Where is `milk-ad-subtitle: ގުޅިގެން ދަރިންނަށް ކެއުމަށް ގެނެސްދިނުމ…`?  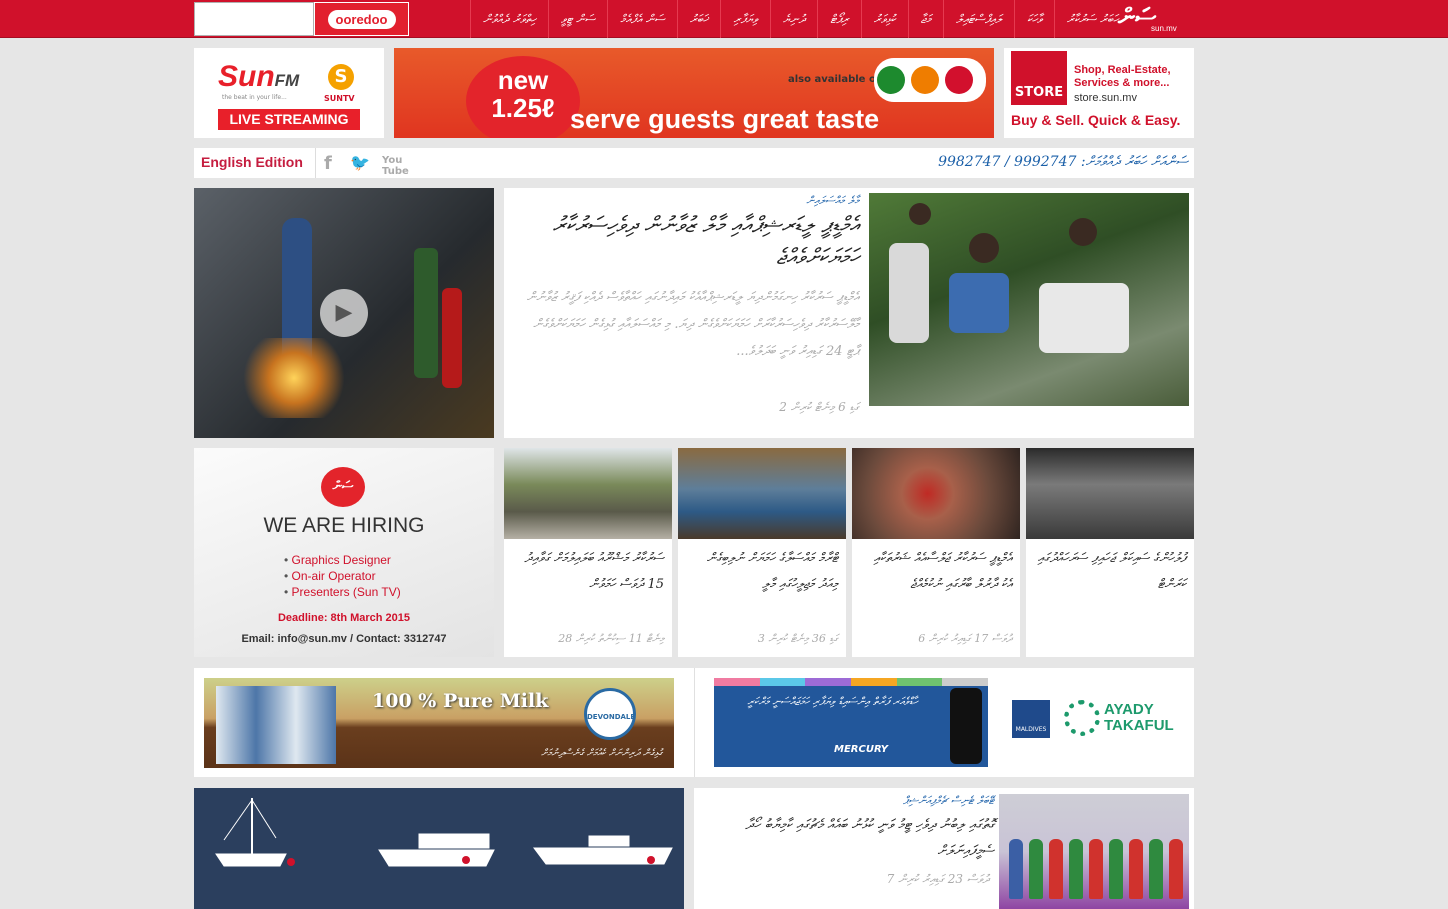 milk-ad-subtitle: ގުޅިގެން ދަރިންނަށް ކެއުމަށް ގެނެސްދިނުމ… is located at coordinates (601, 753).